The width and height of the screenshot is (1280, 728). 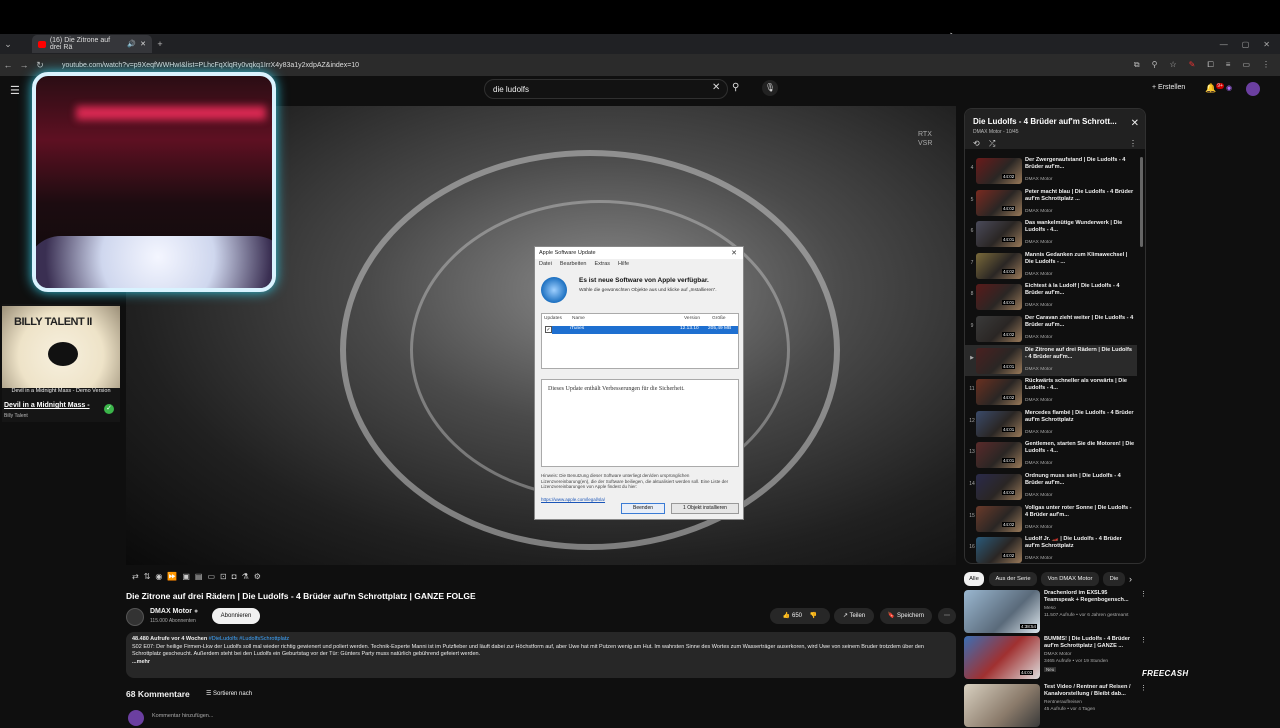 I want to click on browser-menu-icon: ⋮, so click(x=1266, y=65).